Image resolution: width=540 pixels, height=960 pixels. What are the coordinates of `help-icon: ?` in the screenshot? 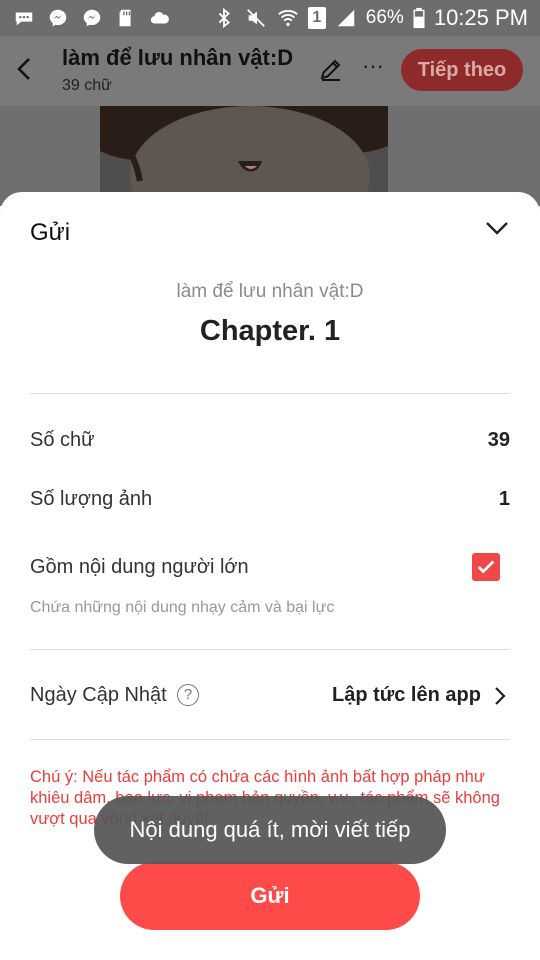 It's located at (188, 695).